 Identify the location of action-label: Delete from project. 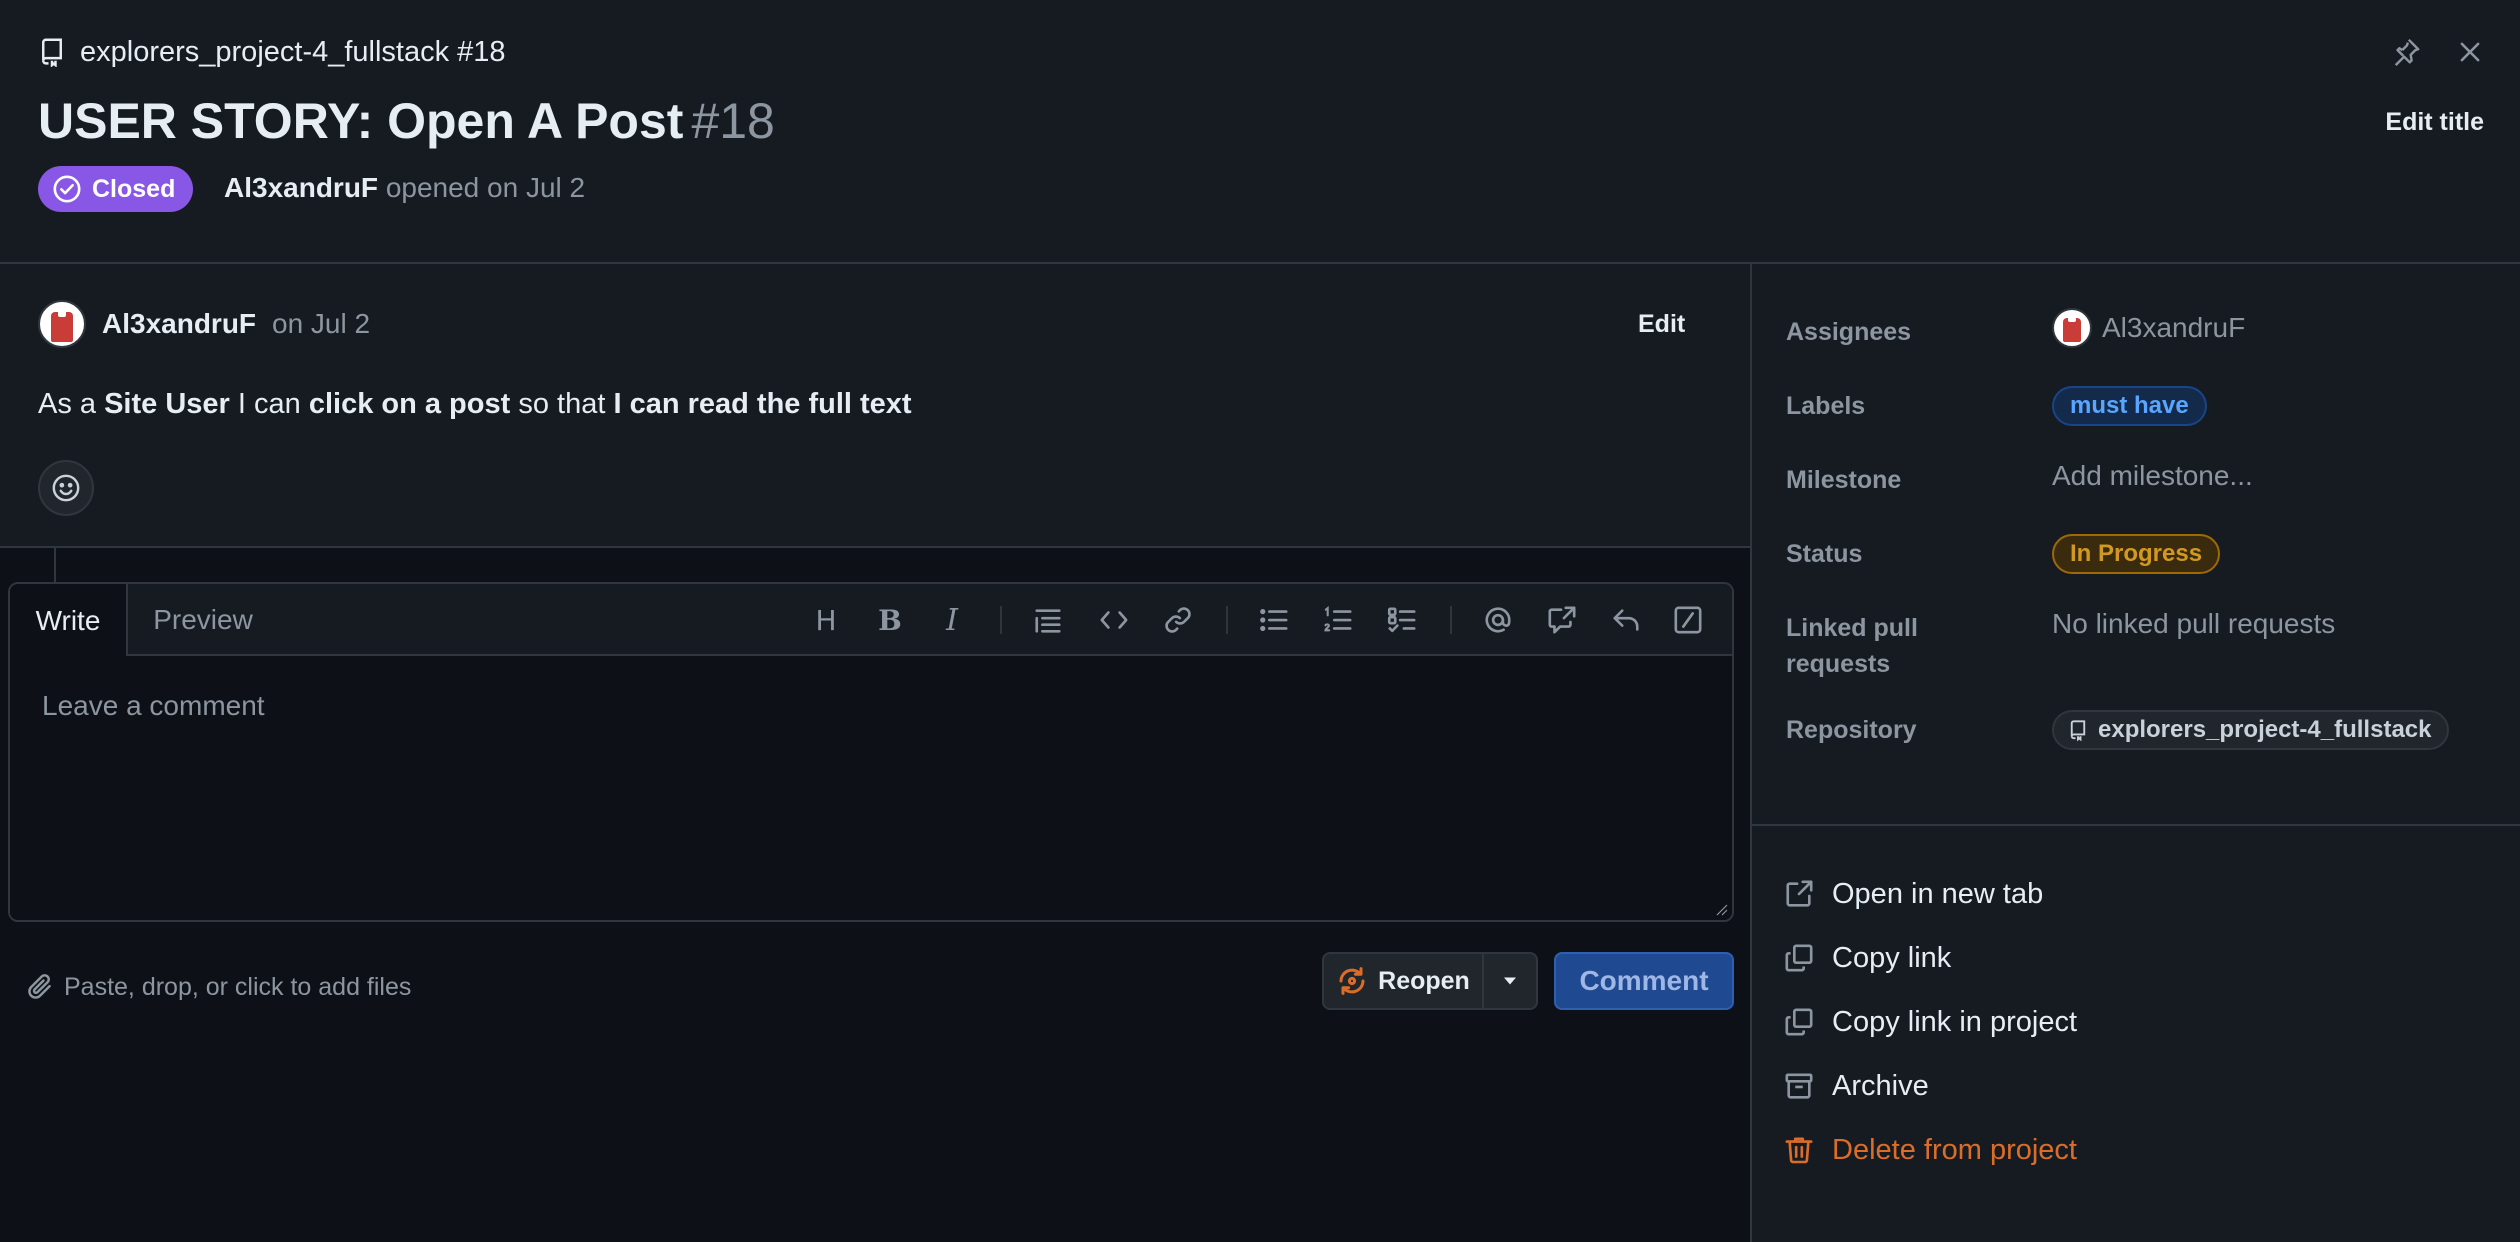
(1954, 1149).